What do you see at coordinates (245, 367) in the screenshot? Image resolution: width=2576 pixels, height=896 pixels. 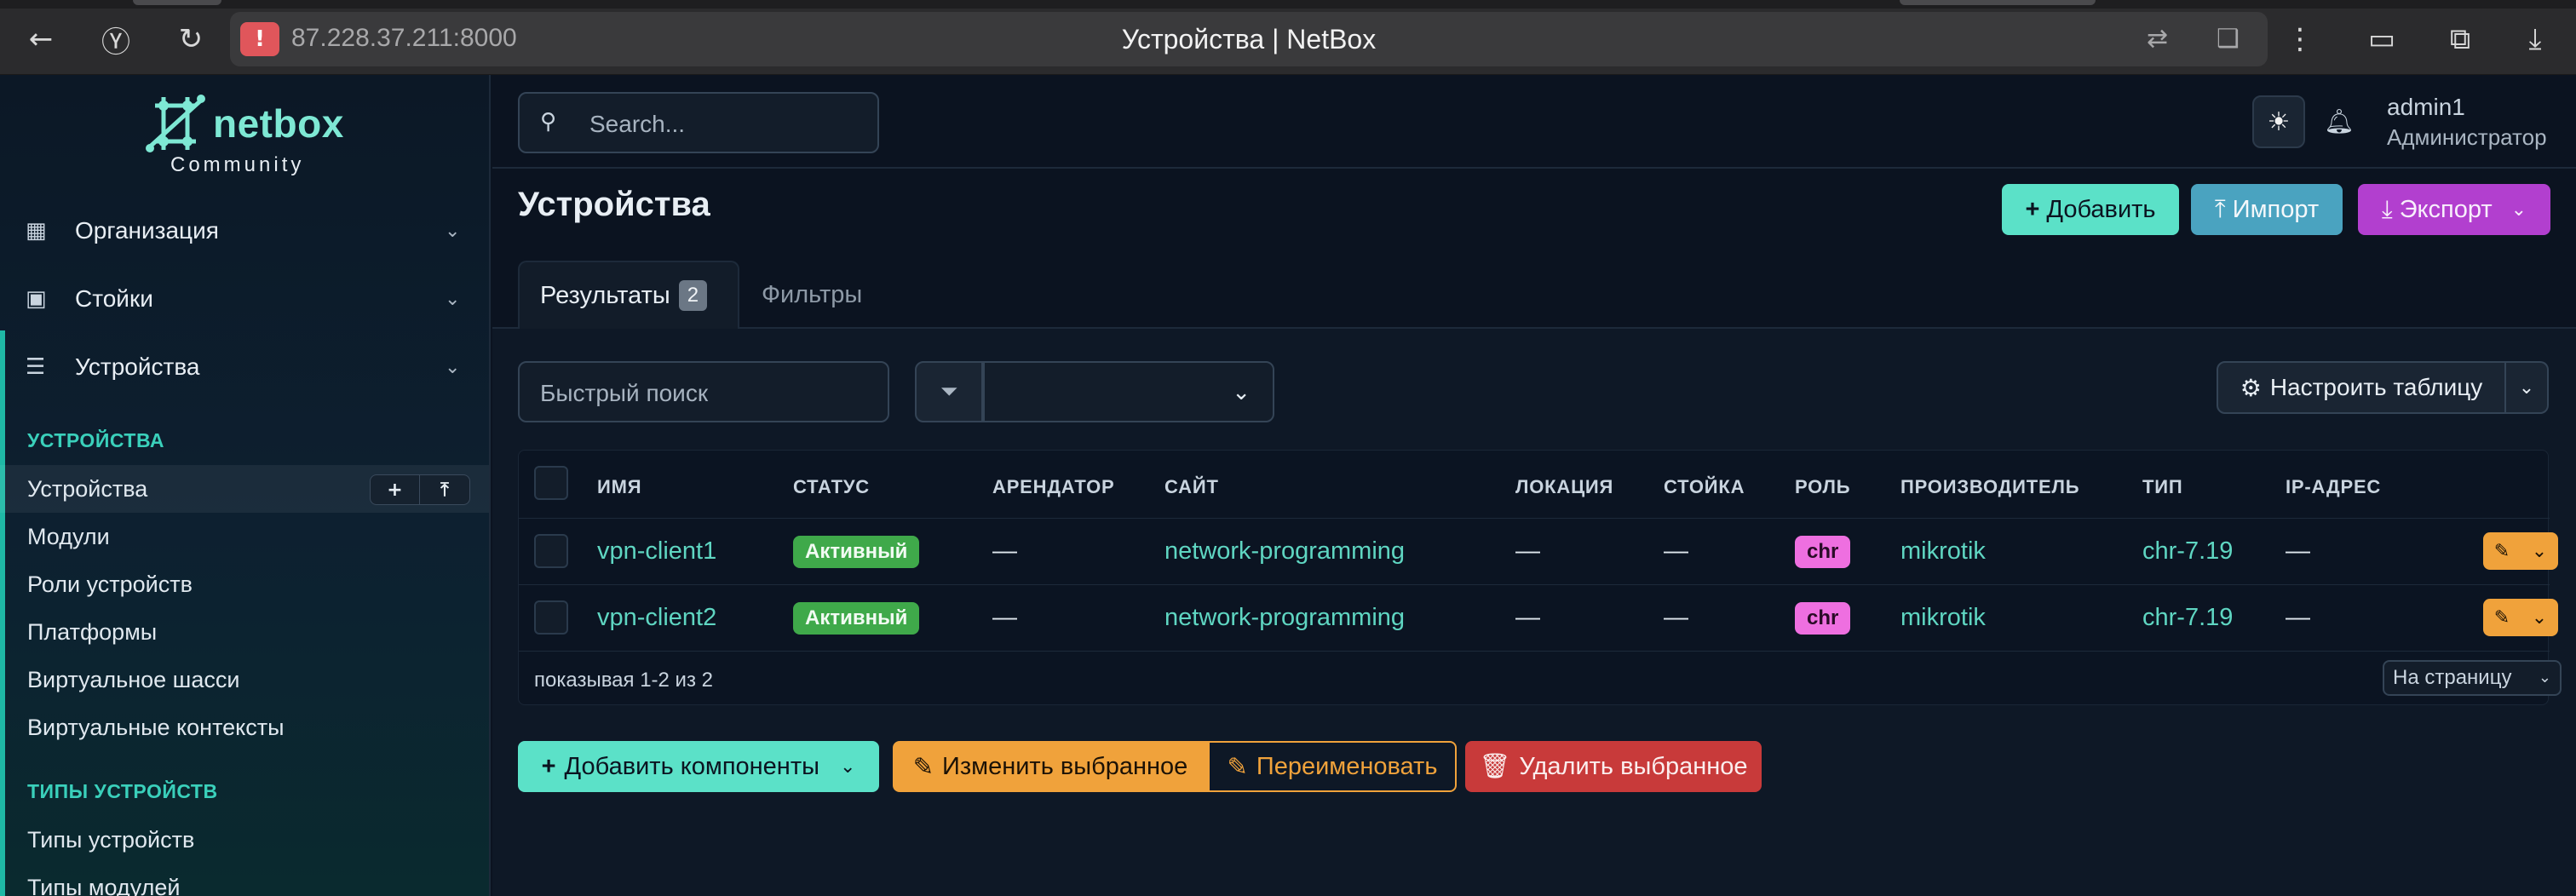 I see `sidebar-group-devices: ☰ Устройства ⌄` at bounding box center [245, 367].